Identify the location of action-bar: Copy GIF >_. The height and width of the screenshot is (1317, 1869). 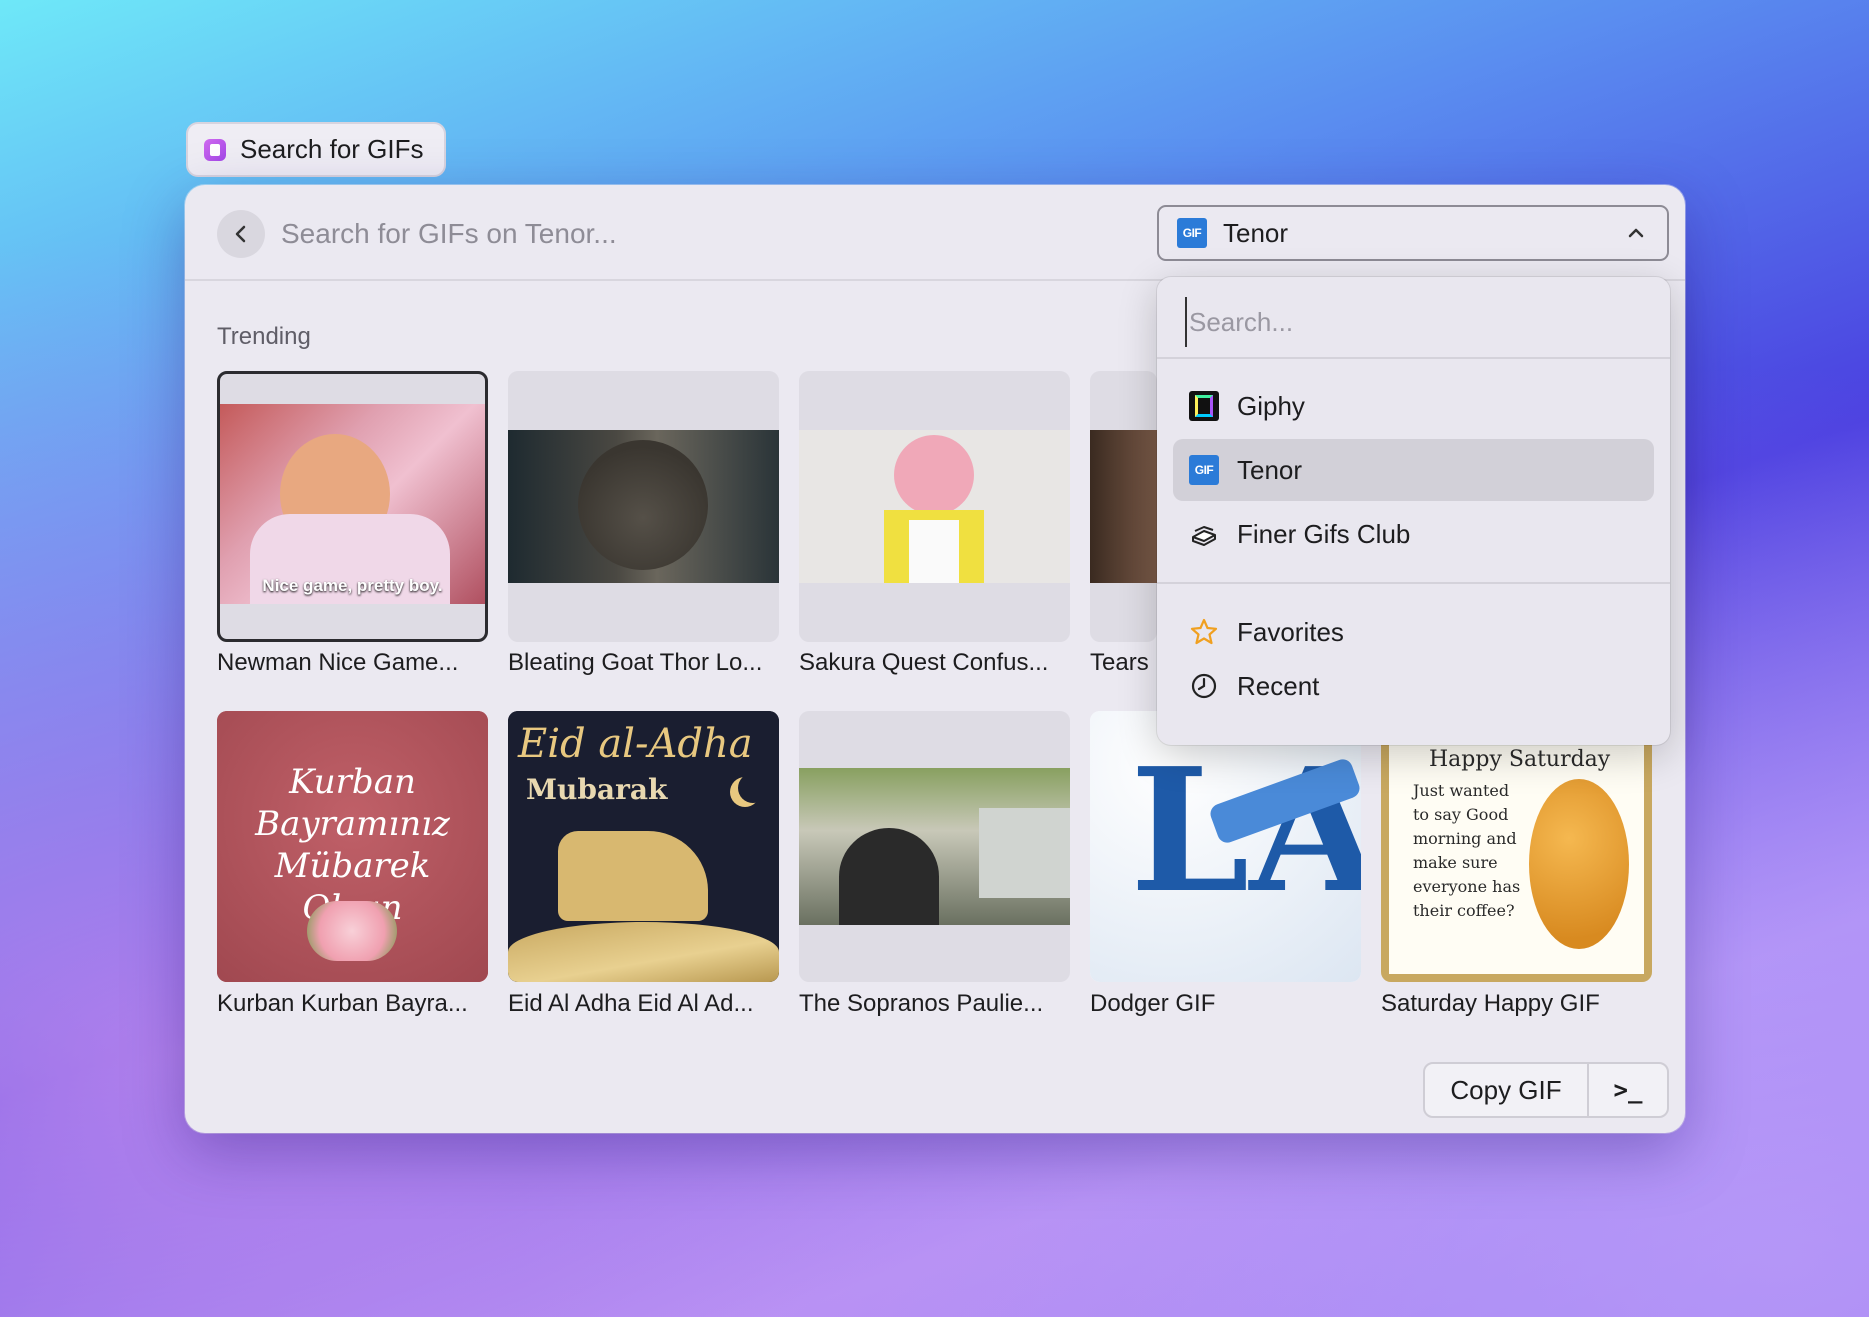
(1546, 1090).